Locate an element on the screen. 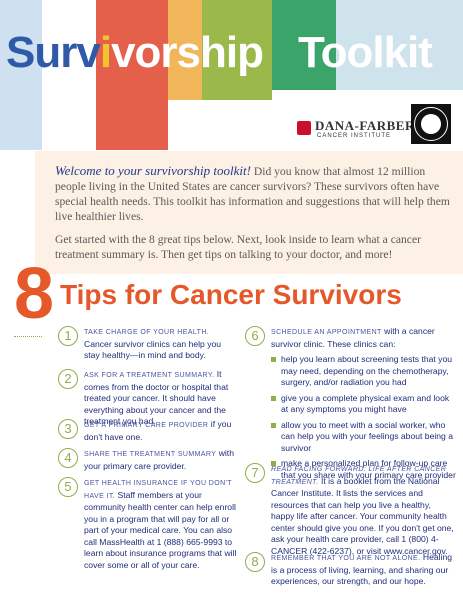 The height and width of the screenshot is (600, 463). tip-number: 1 is located at coordinates (68, 336).